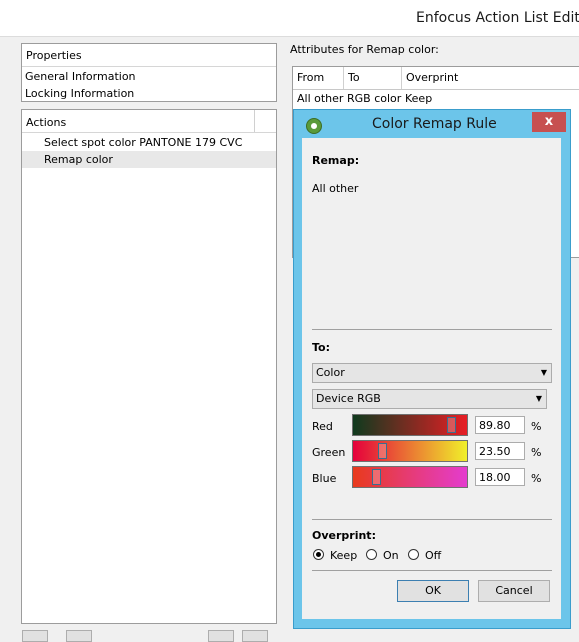  I want to click on gear-icon, so click(314, 126).